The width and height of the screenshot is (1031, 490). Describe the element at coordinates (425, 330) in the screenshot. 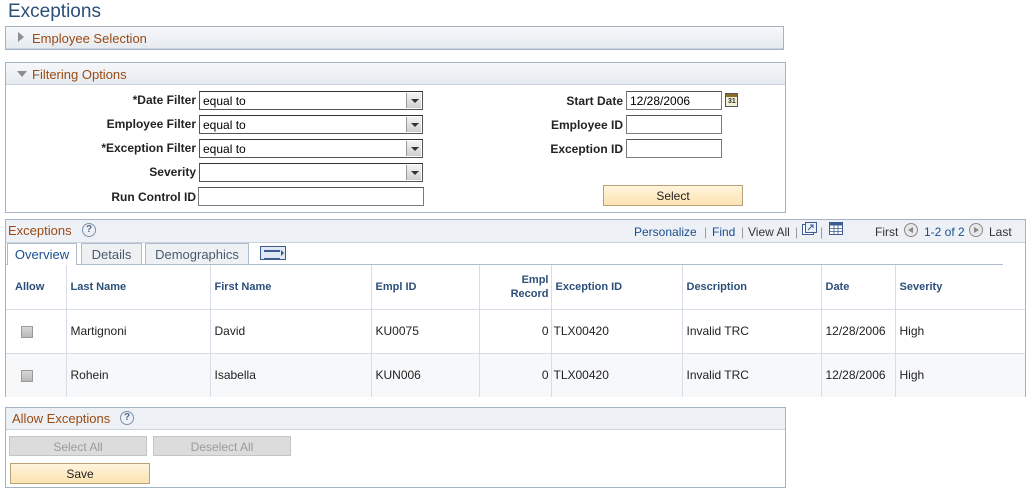

I see `empl-id-cell: KU0075` at that location.